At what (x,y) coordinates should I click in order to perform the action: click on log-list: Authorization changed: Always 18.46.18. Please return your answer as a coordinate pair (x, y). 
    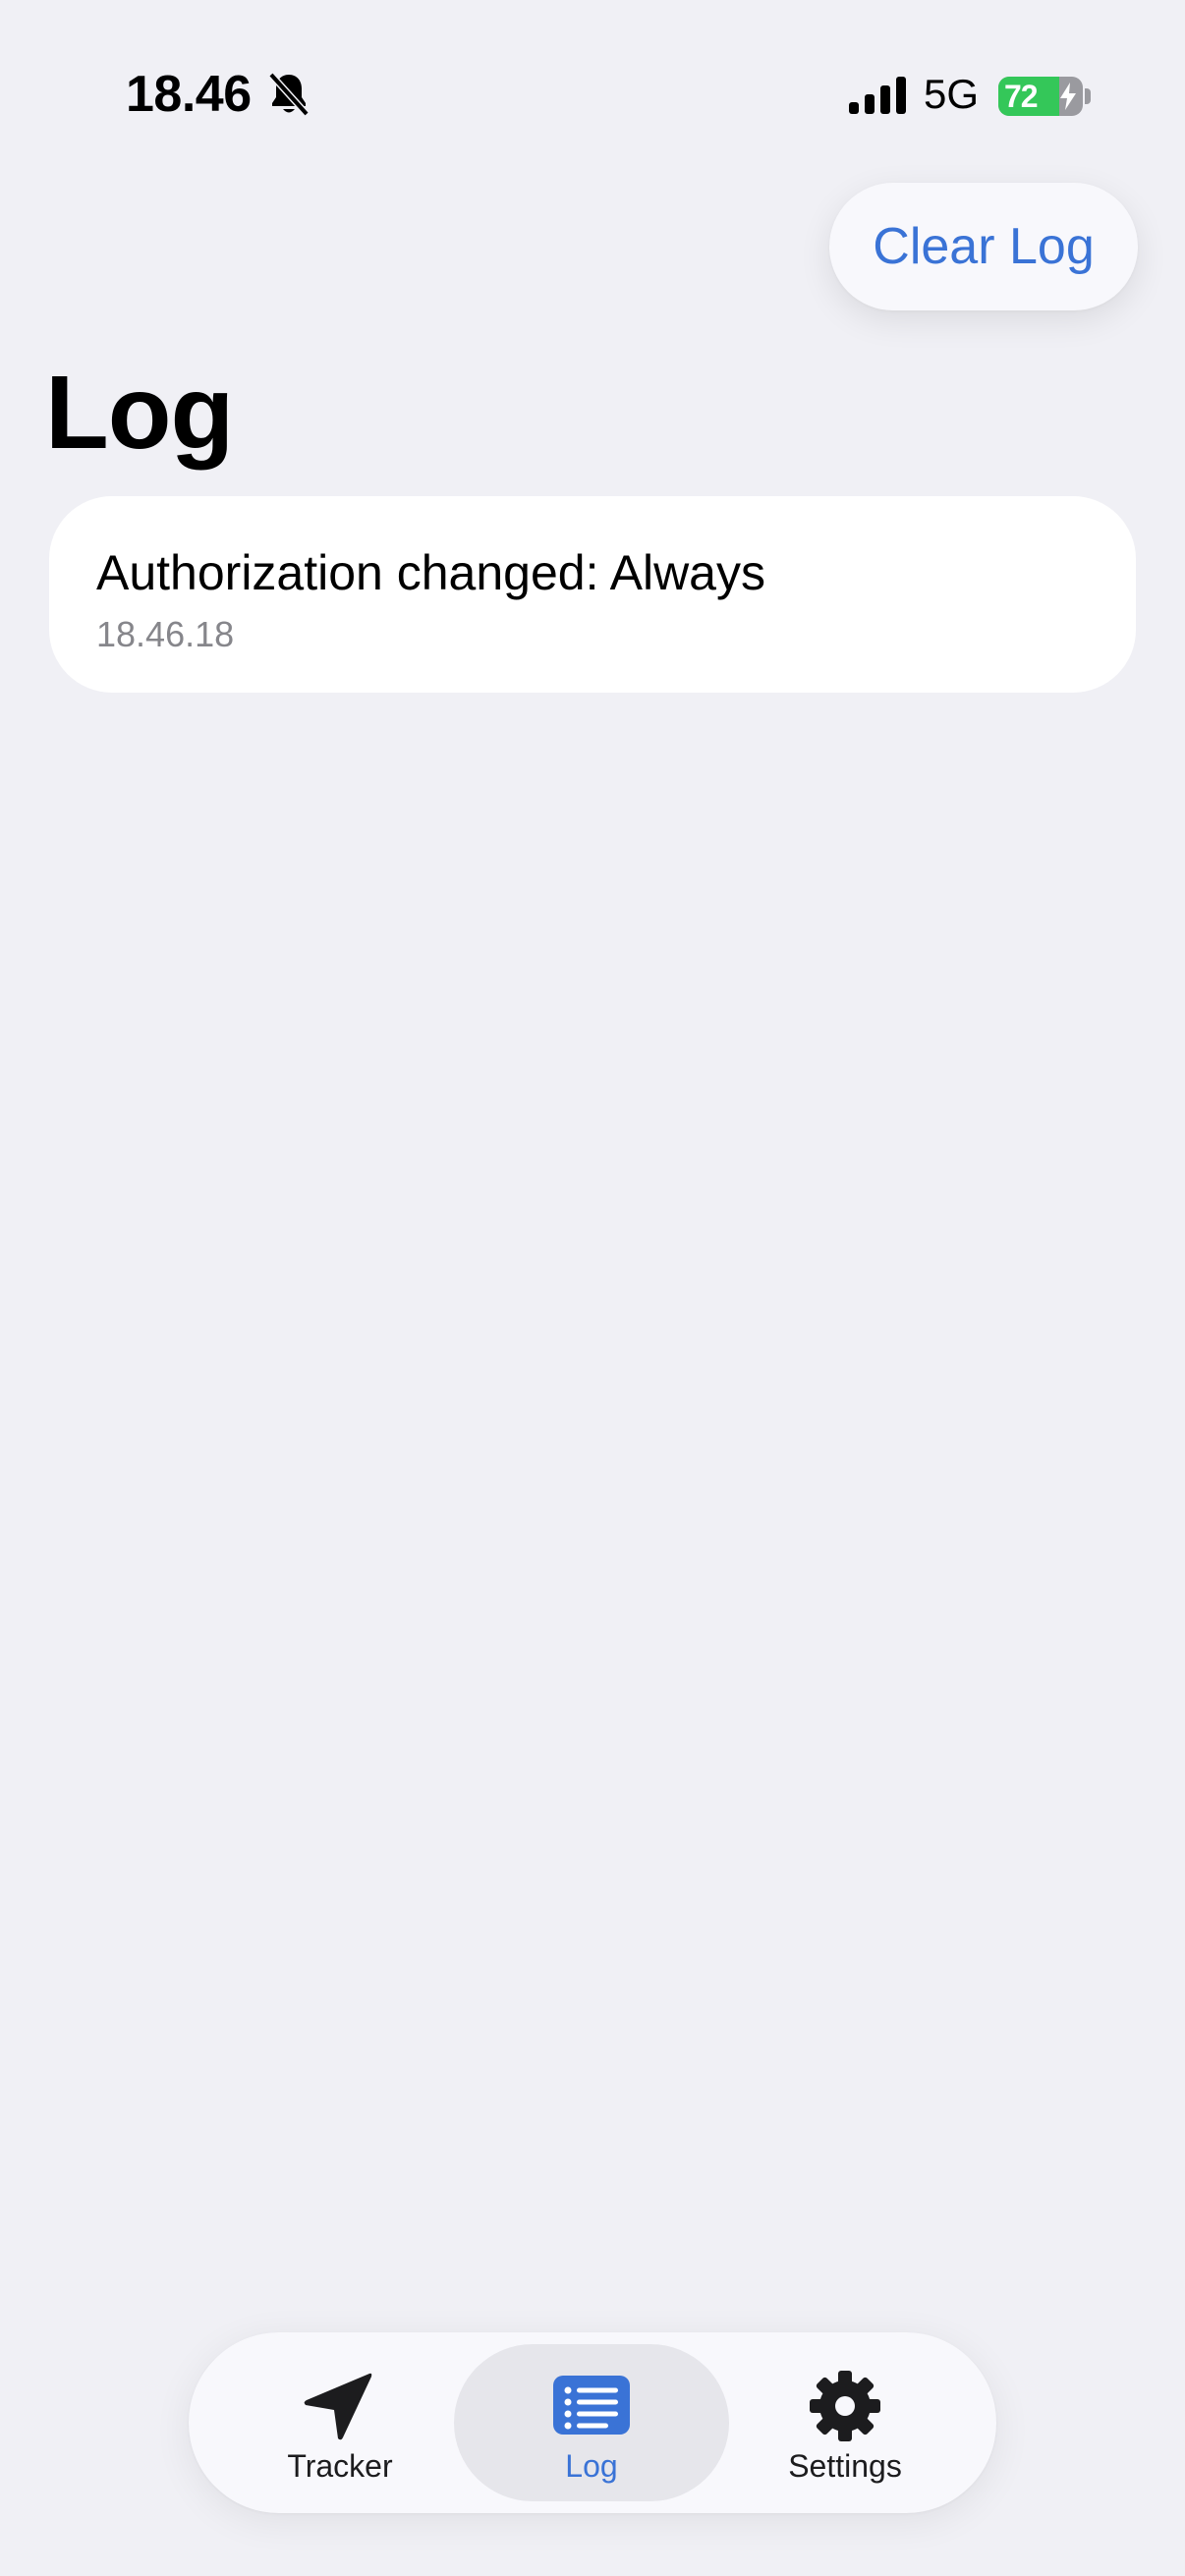
    Looking at the image, I should click on (592, 594).